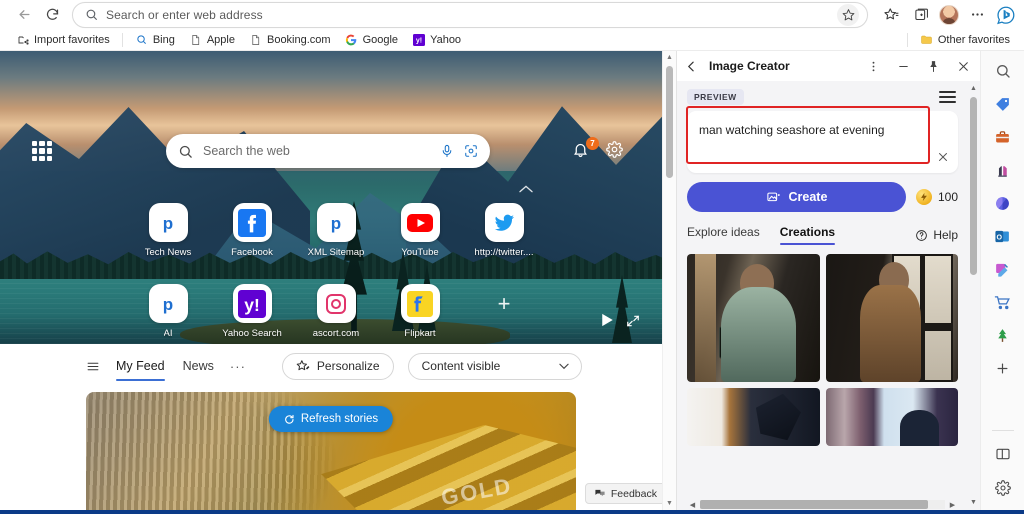  Describe the element at coordinates (1003, 203) in the screenshot. I see `microsoft-365-icon` at that location.